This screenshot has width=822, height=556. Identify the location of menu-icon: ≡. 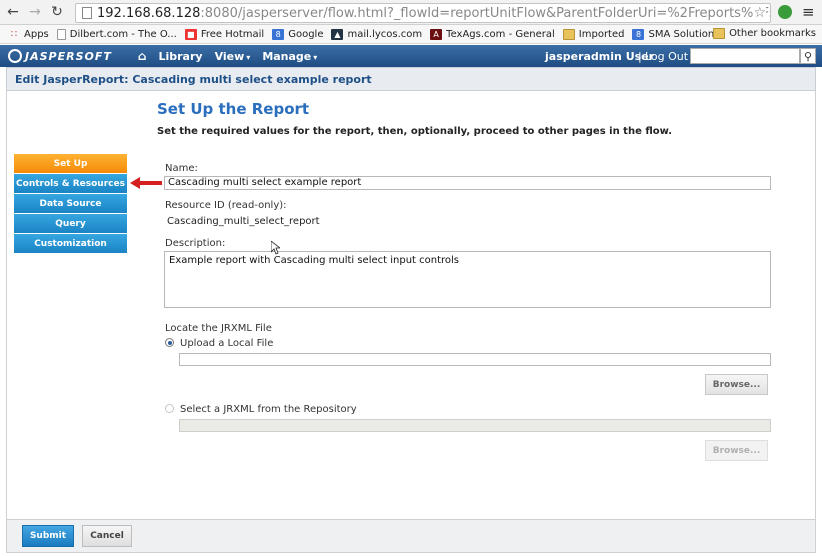
(808, 12).